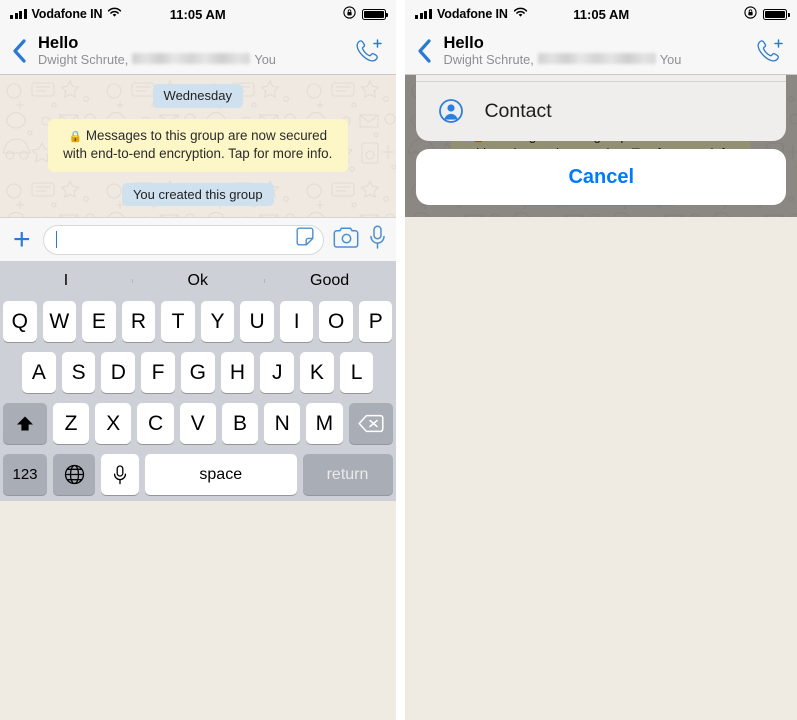 This screenshot has height=720, width=797. I want to click on key-u: U, so click(257, 322).